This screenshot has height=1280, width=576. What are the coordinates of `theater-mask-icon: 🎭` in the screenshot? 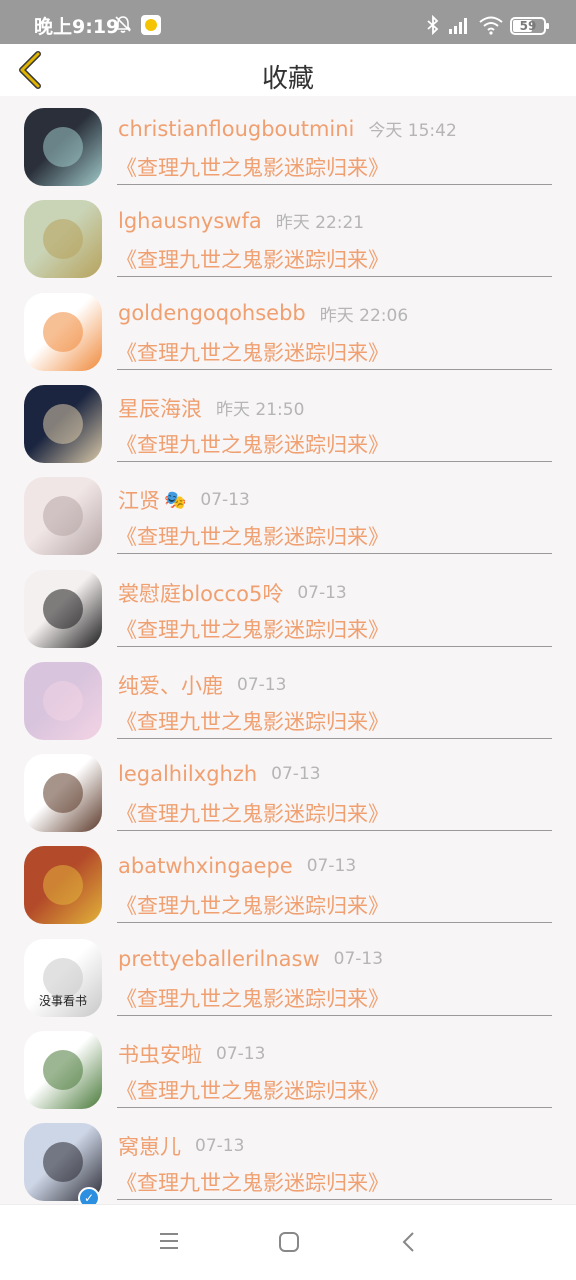 It's located at (175, 500).